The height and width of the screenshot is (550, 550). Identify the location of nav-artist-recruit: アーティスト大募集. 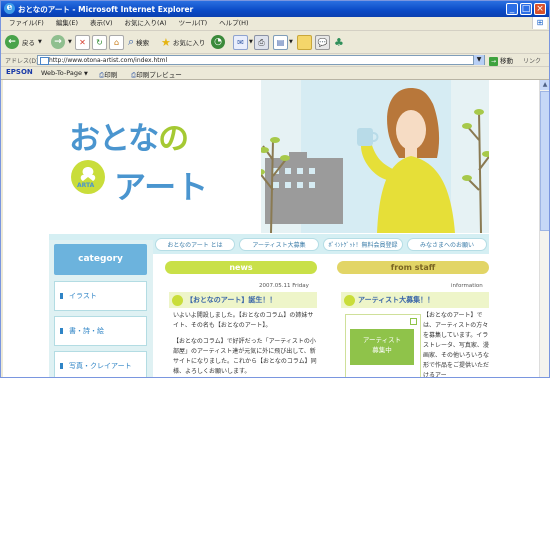
(279, 244).